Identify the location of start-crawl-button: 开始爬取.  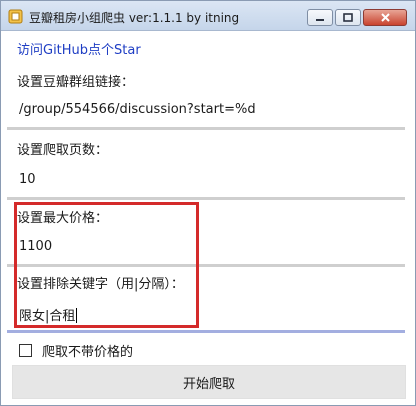
(209, 382).